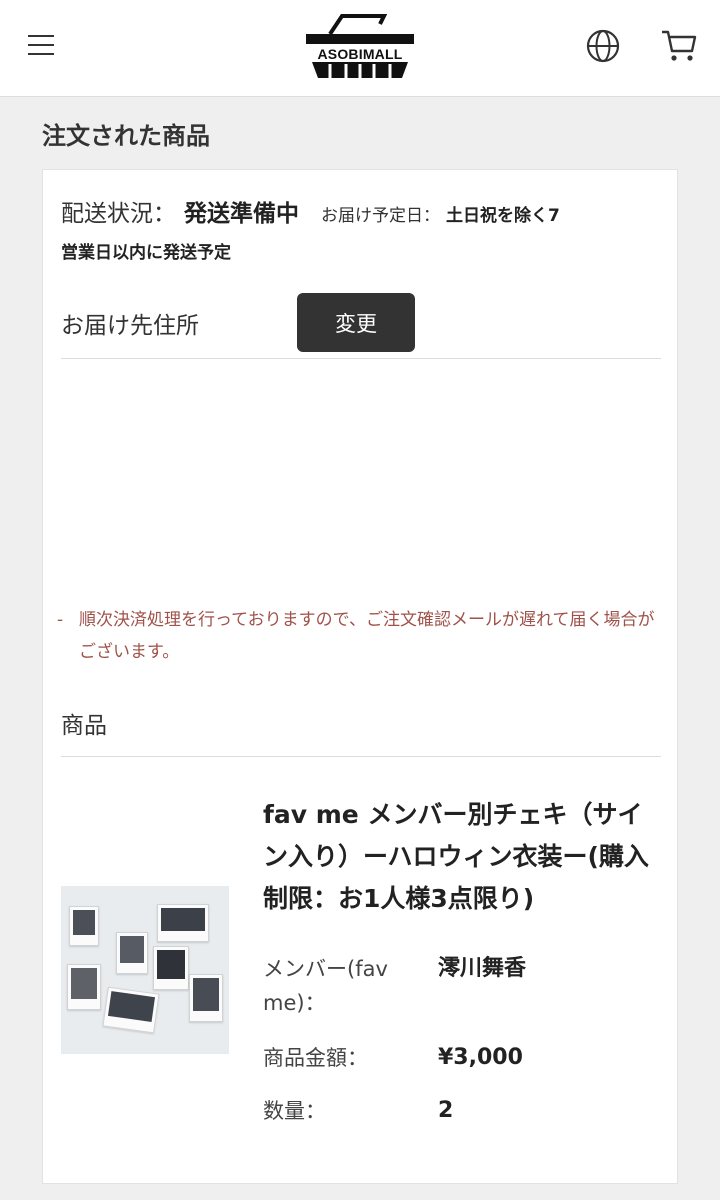  What do you see at coordinates (118, 214) in the screenshot?
I see `status-label: 配送状況：` at bounding box center [118, 214].